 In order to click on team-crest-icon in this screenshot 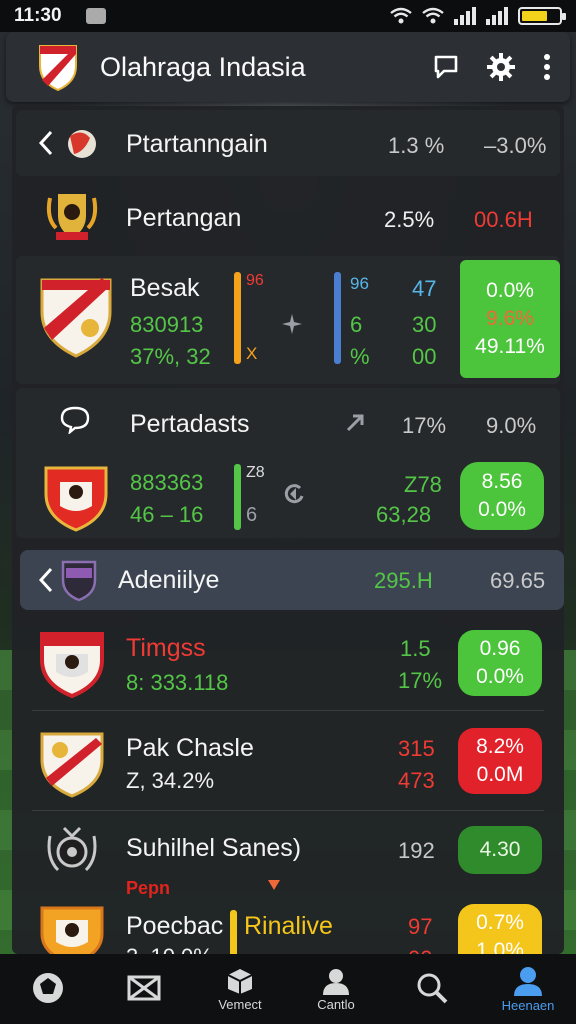, I will do `click(72, 849)`.